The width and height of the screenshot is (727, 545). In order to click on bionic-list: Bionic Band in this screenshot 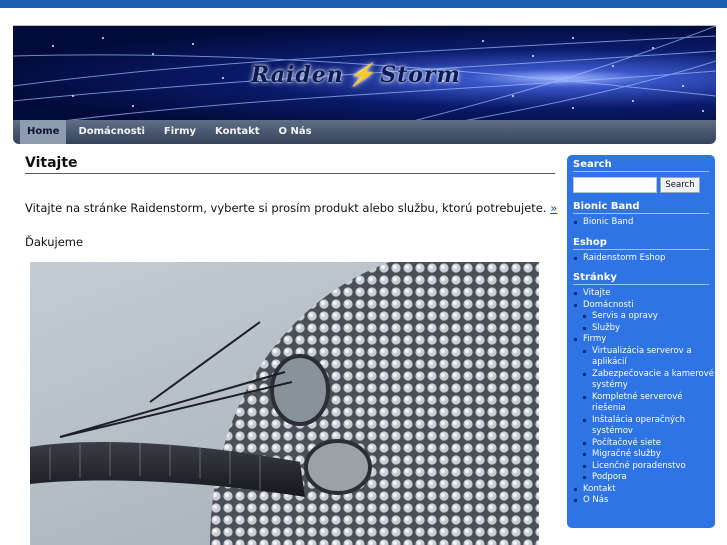, I will do `click(641, 223)`.